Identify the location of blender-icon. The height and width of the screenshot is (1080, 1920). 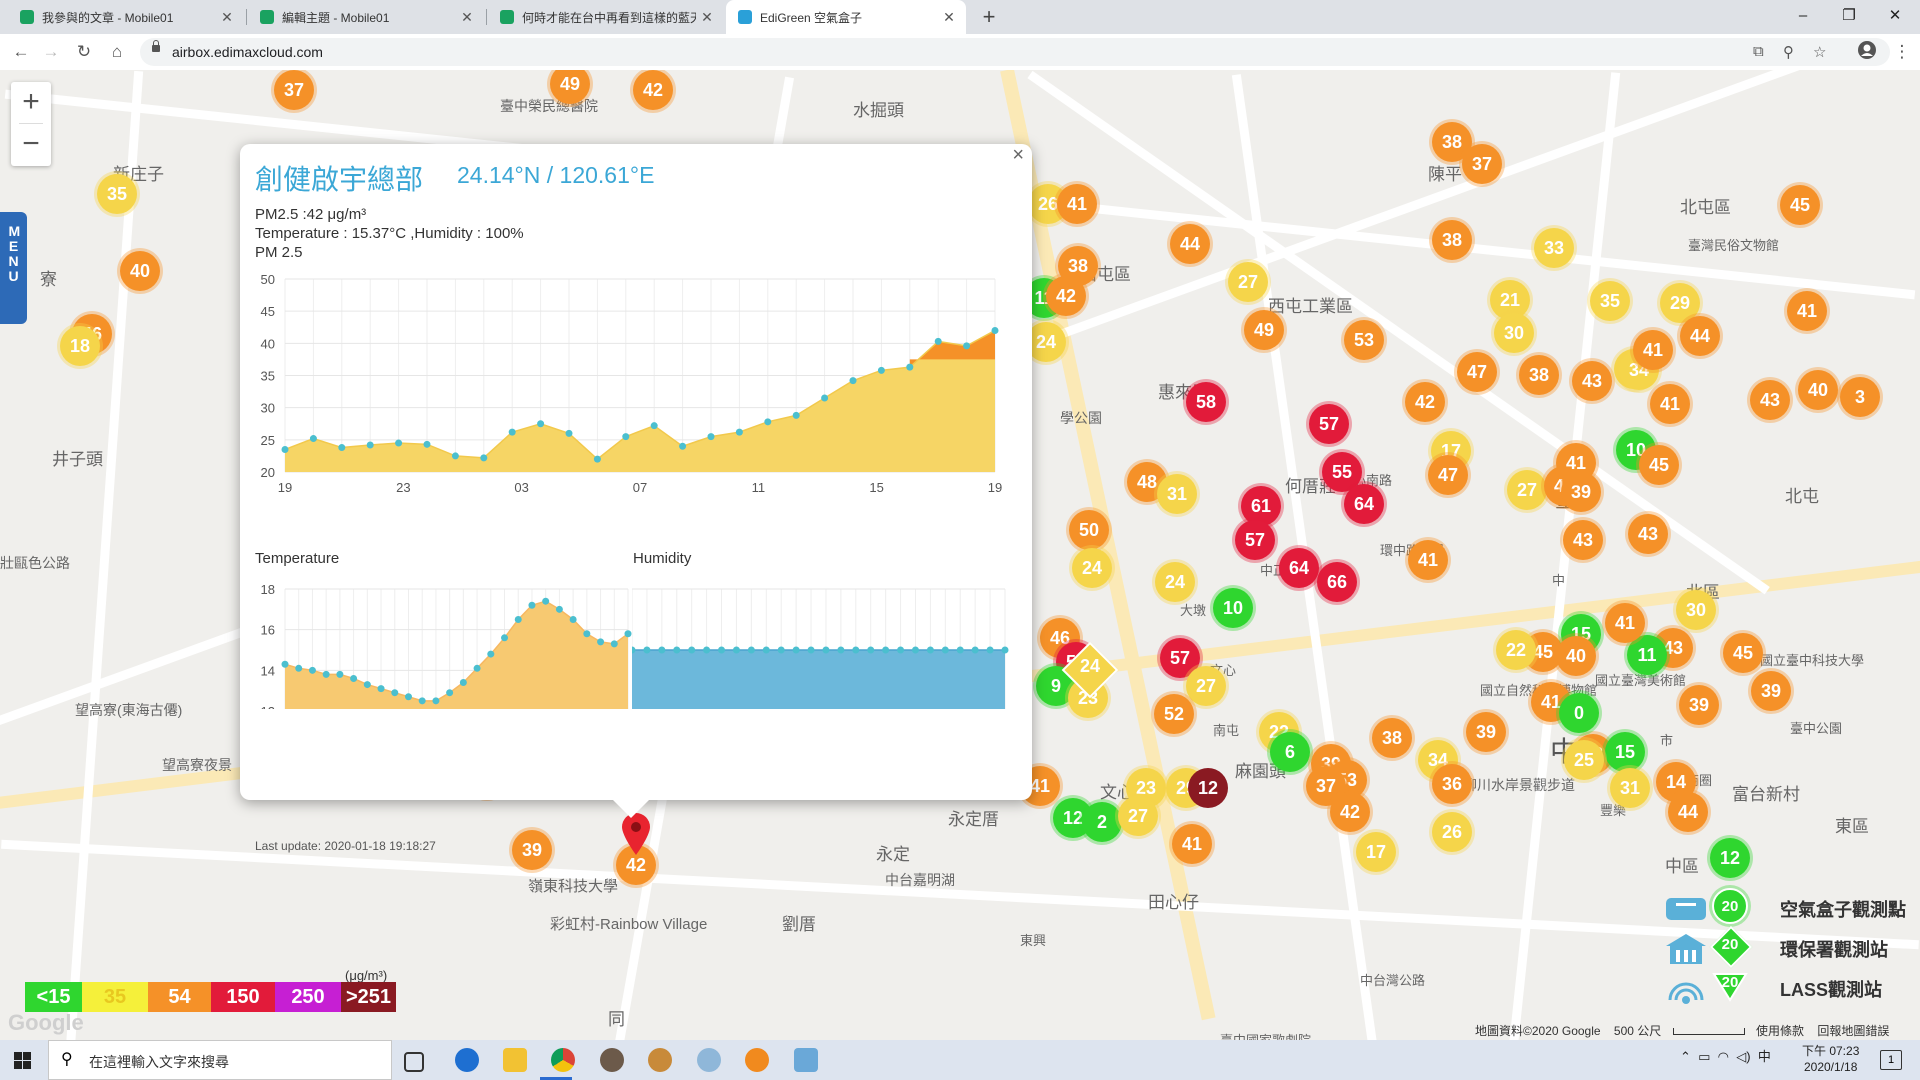
(757, 1060).